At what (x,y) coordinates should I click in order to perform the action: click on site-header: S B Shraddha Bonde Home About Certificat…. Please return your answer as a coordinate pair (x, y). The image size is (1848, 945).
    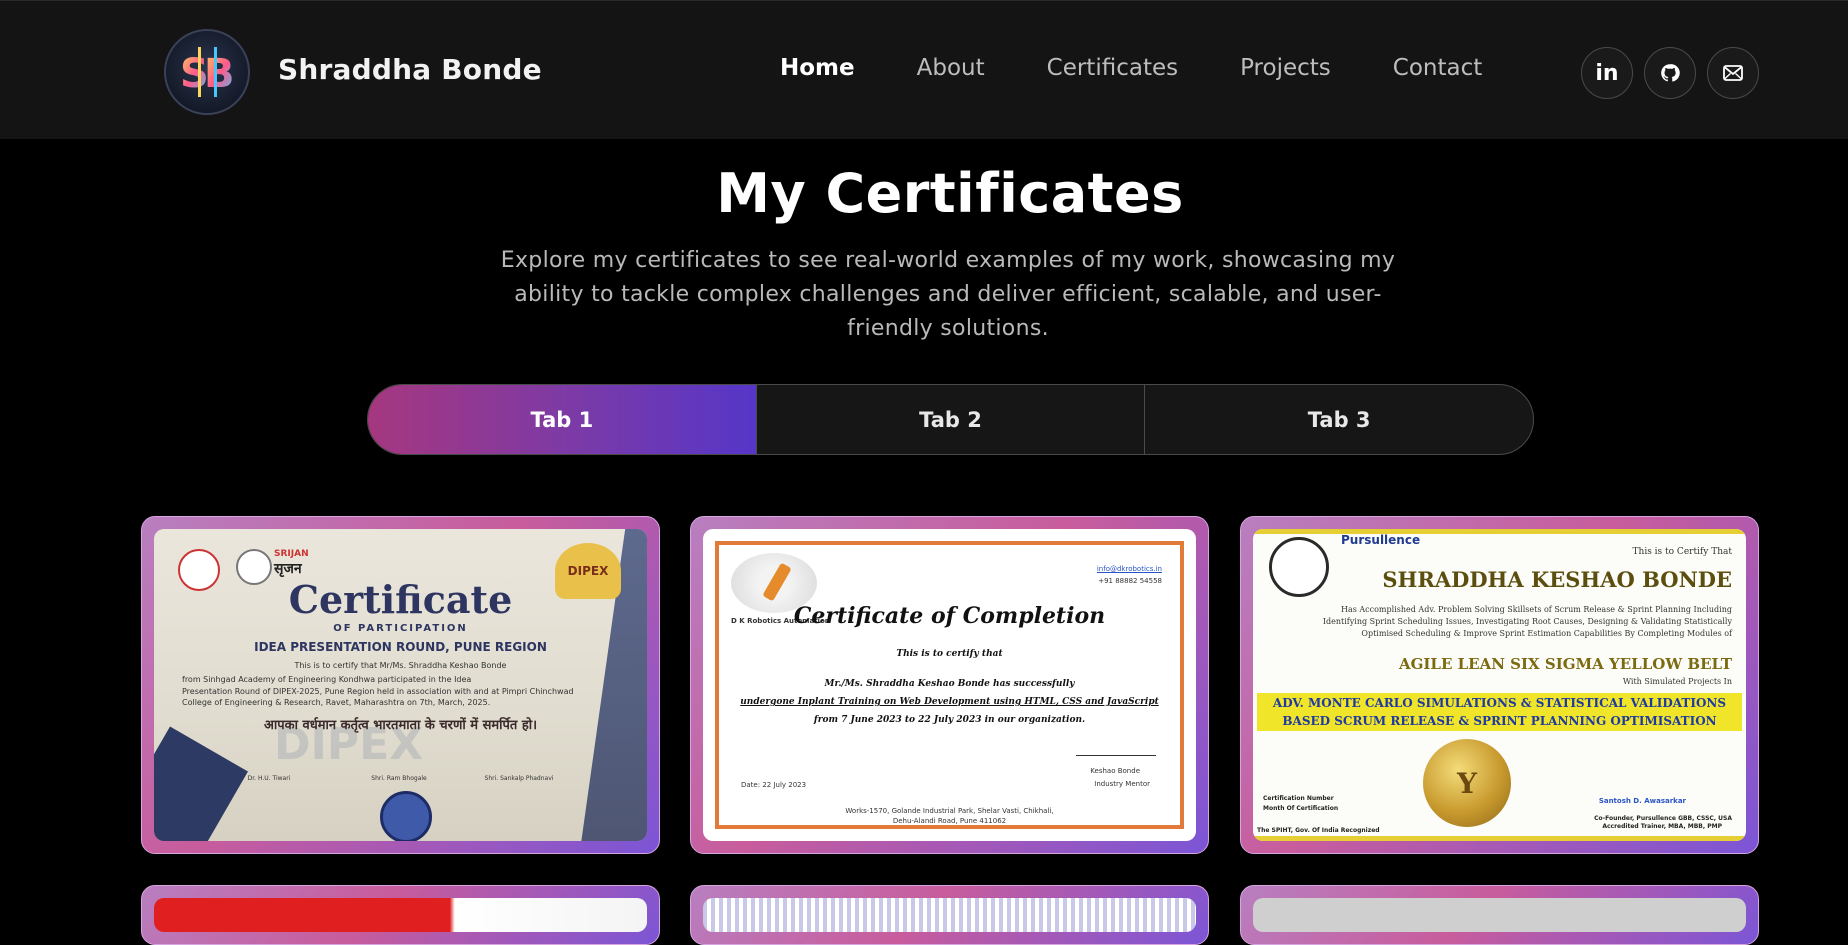
    Looking at the image, I should click on (924, 69).